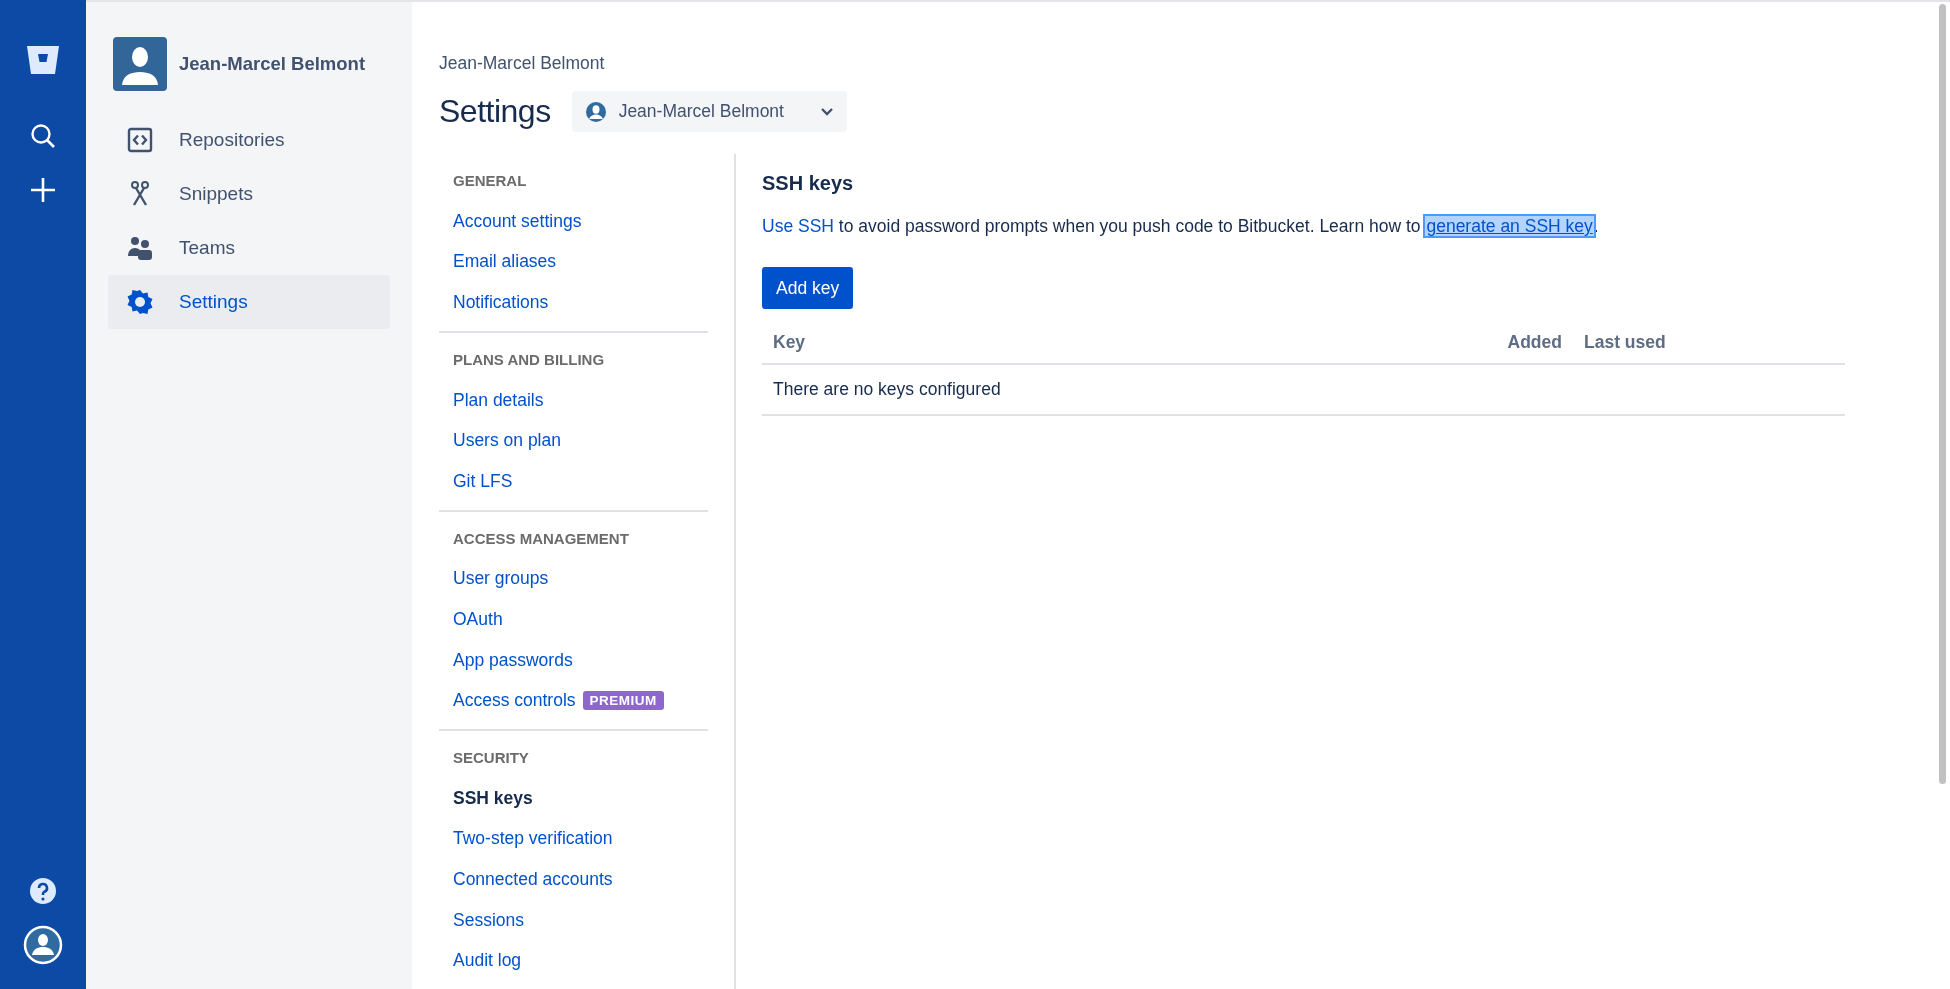 The image size is (1950, 989). I want to click on settings-nav-link: Plan details, so click(491, 400).